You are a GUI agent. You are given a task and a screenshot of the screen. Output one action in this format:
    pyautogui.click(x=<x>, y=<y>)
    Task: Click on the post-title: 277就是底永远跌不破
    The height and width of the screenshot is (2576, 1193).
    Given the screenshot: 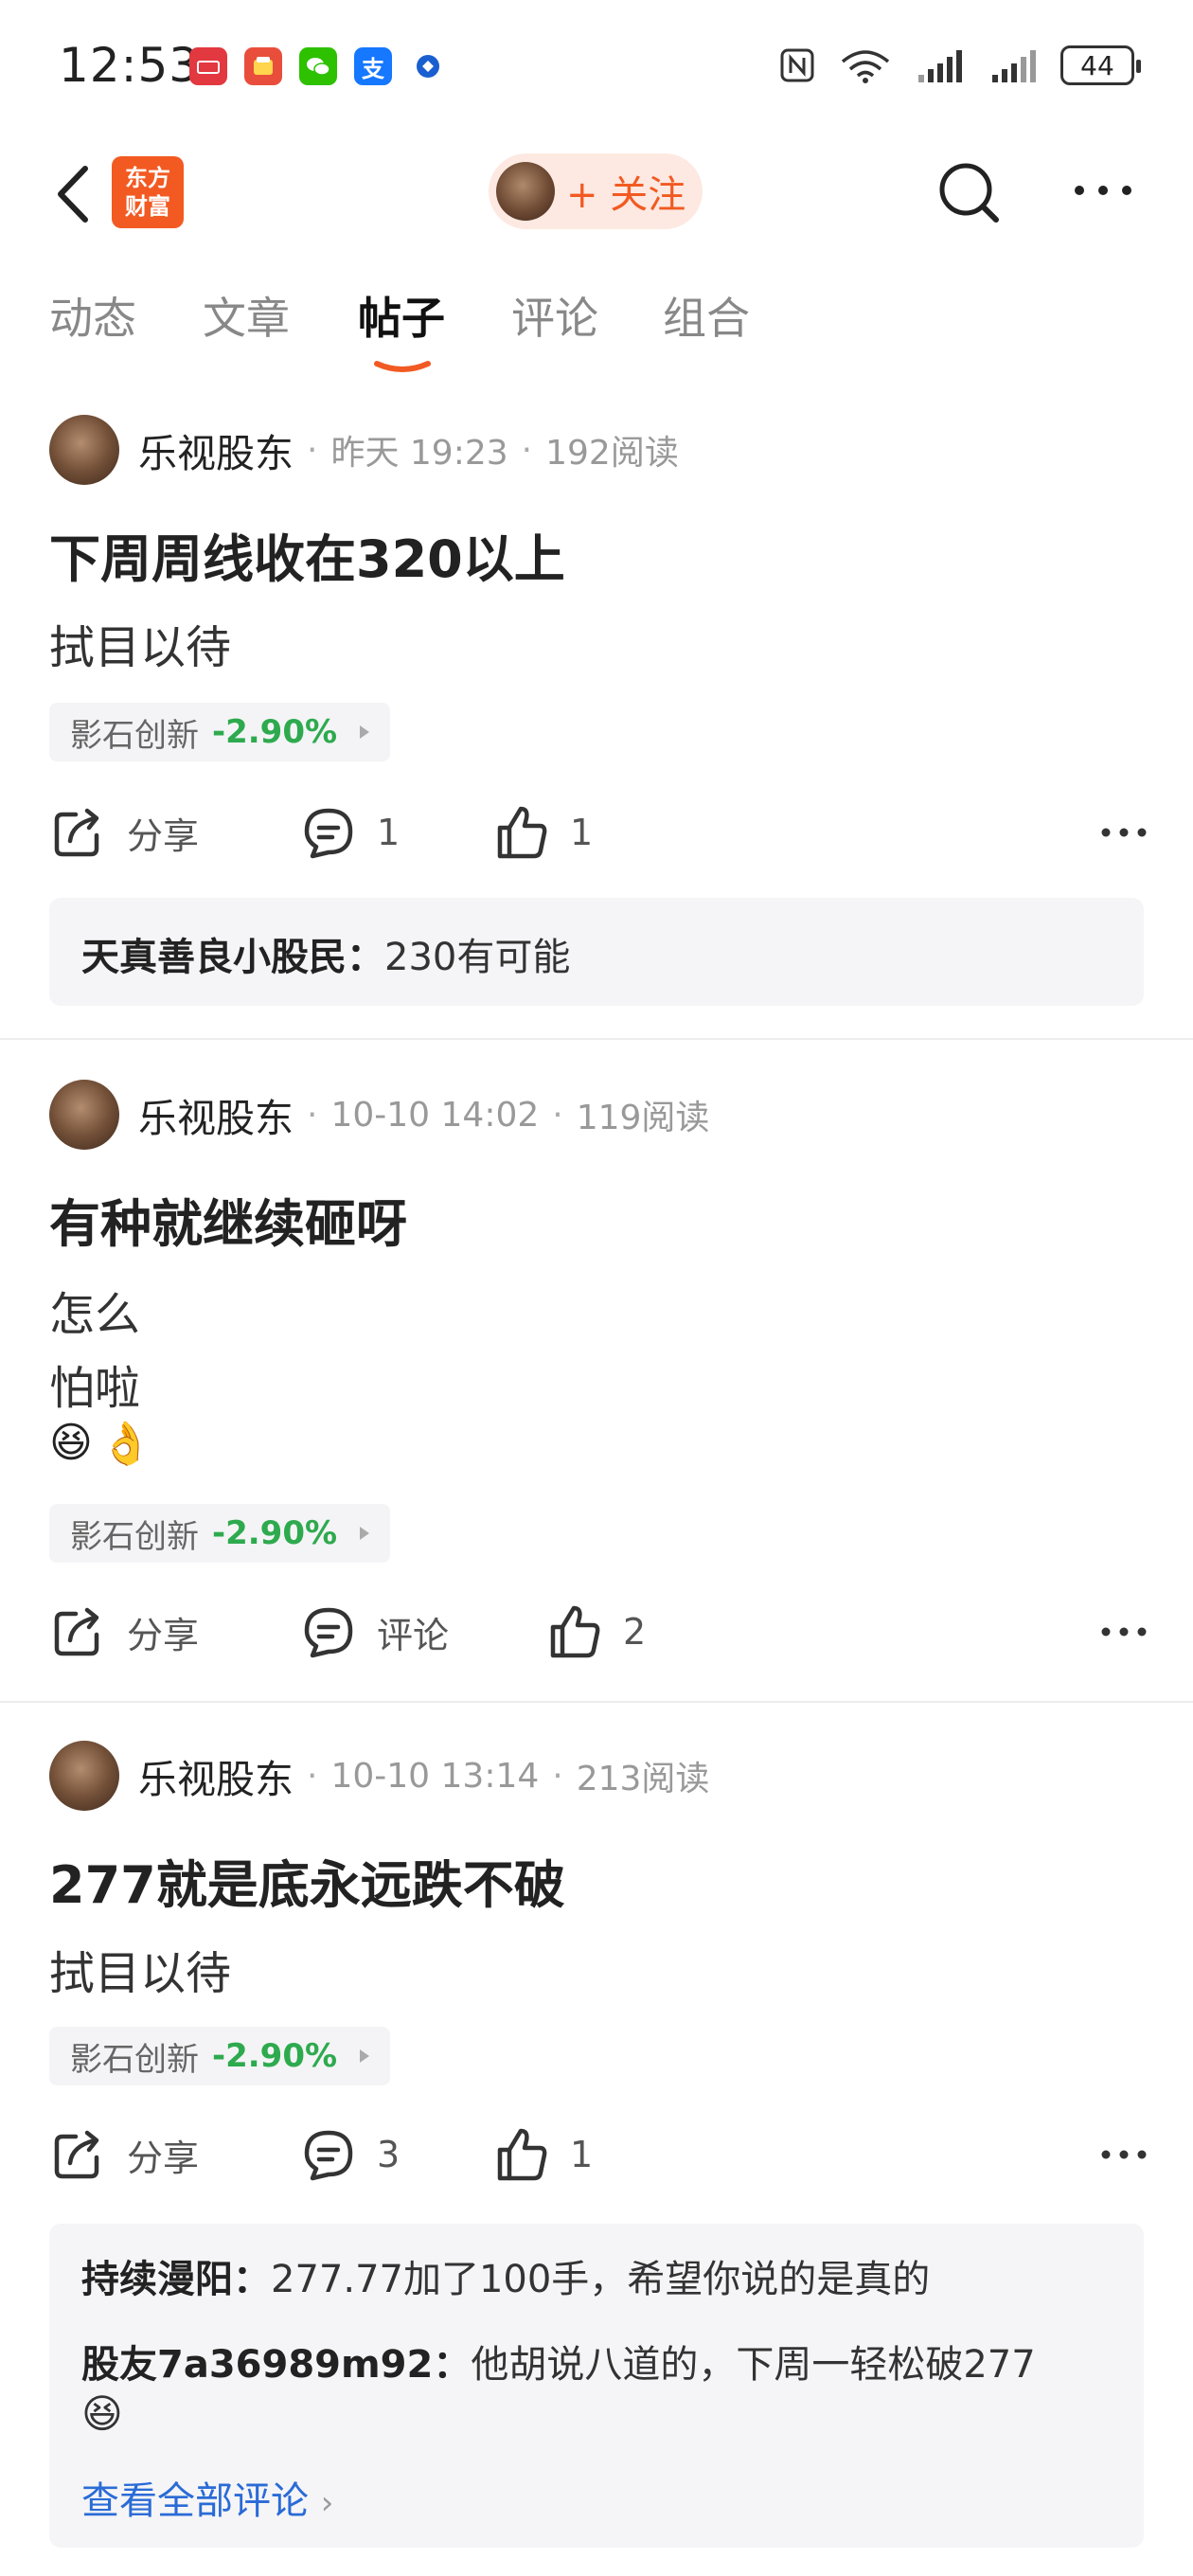 What is the action you would take?
    pyautogui.click(x=307, y=1880)
    